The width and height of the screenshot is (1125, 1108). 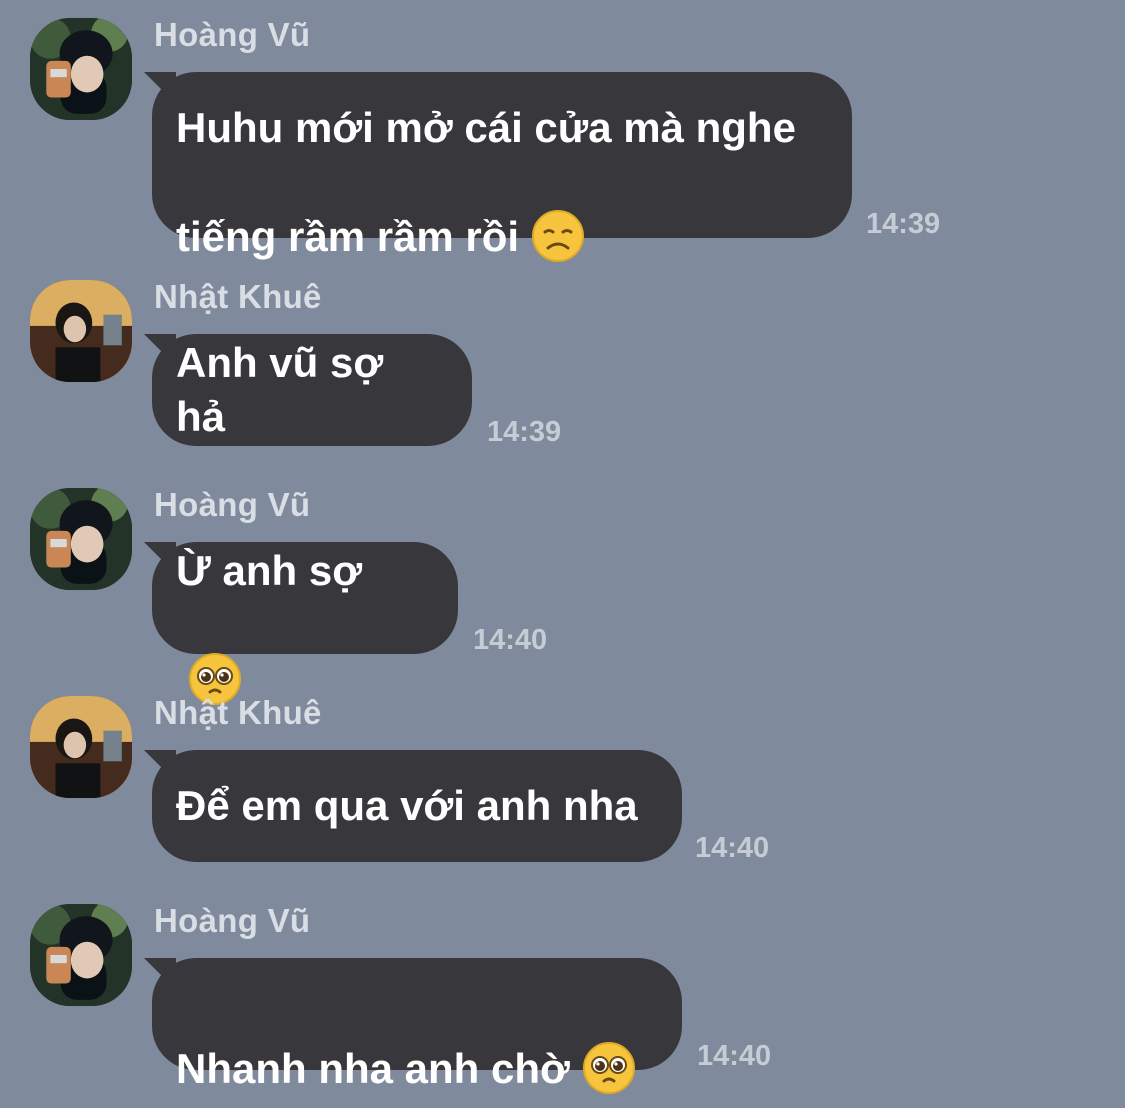 I want to click on message-bubble: Để em qua với anh nha, so click(x=417, y=806).